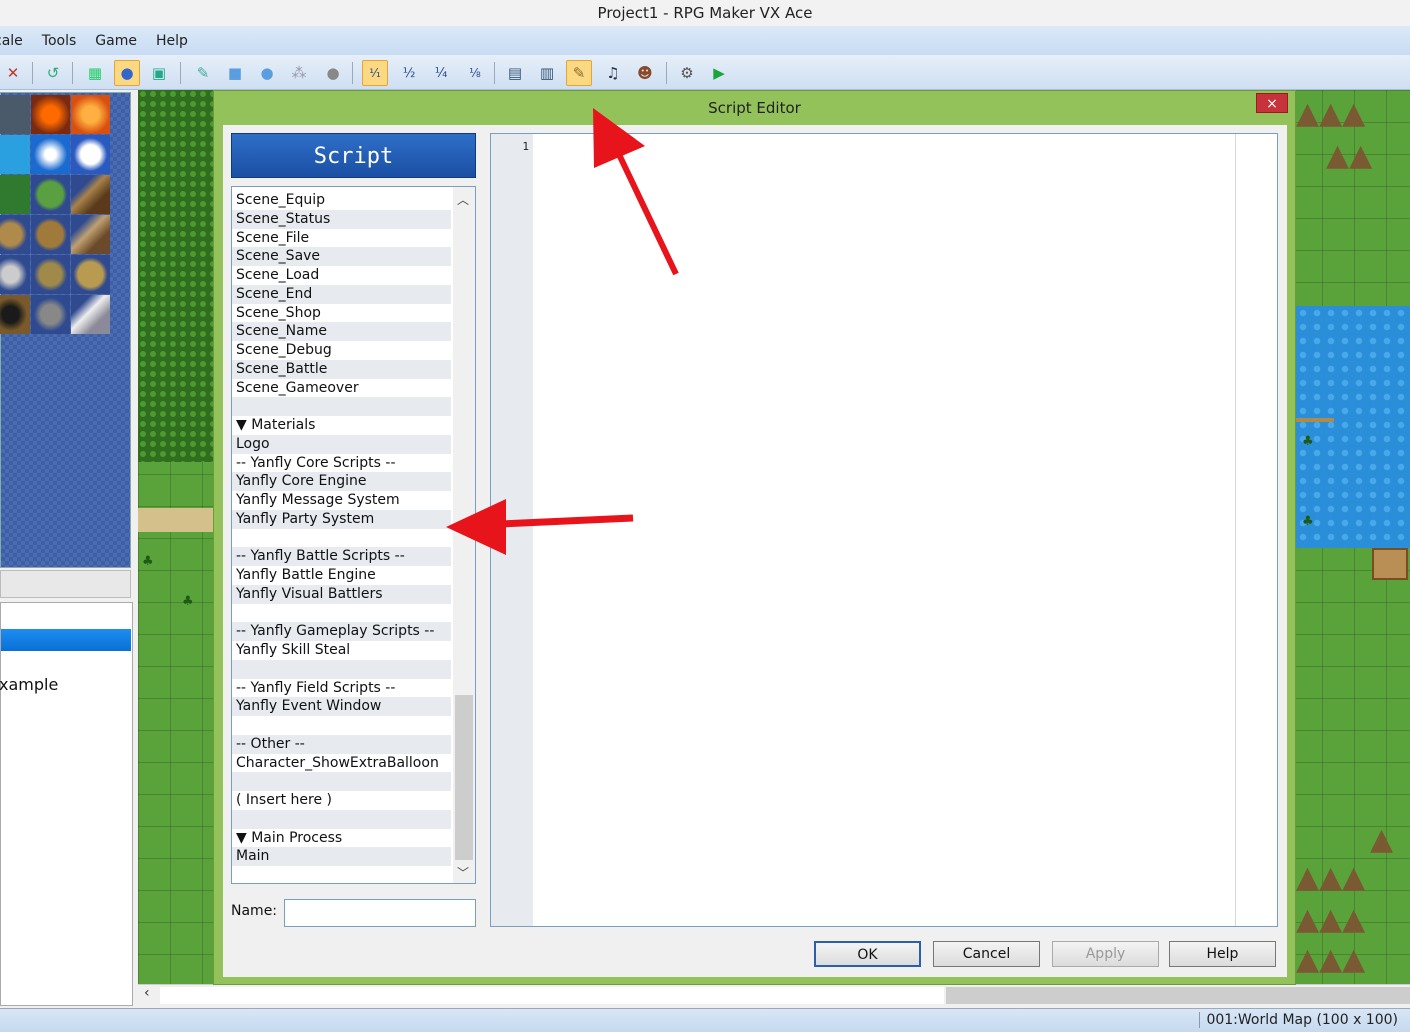 This screenshot has height=1032, width=1410. What do you see at coordinates (464, 535) in the screenshot?
I see `script-list-scrollbar: ︿ ﹀` at bounding box center [464, 535].